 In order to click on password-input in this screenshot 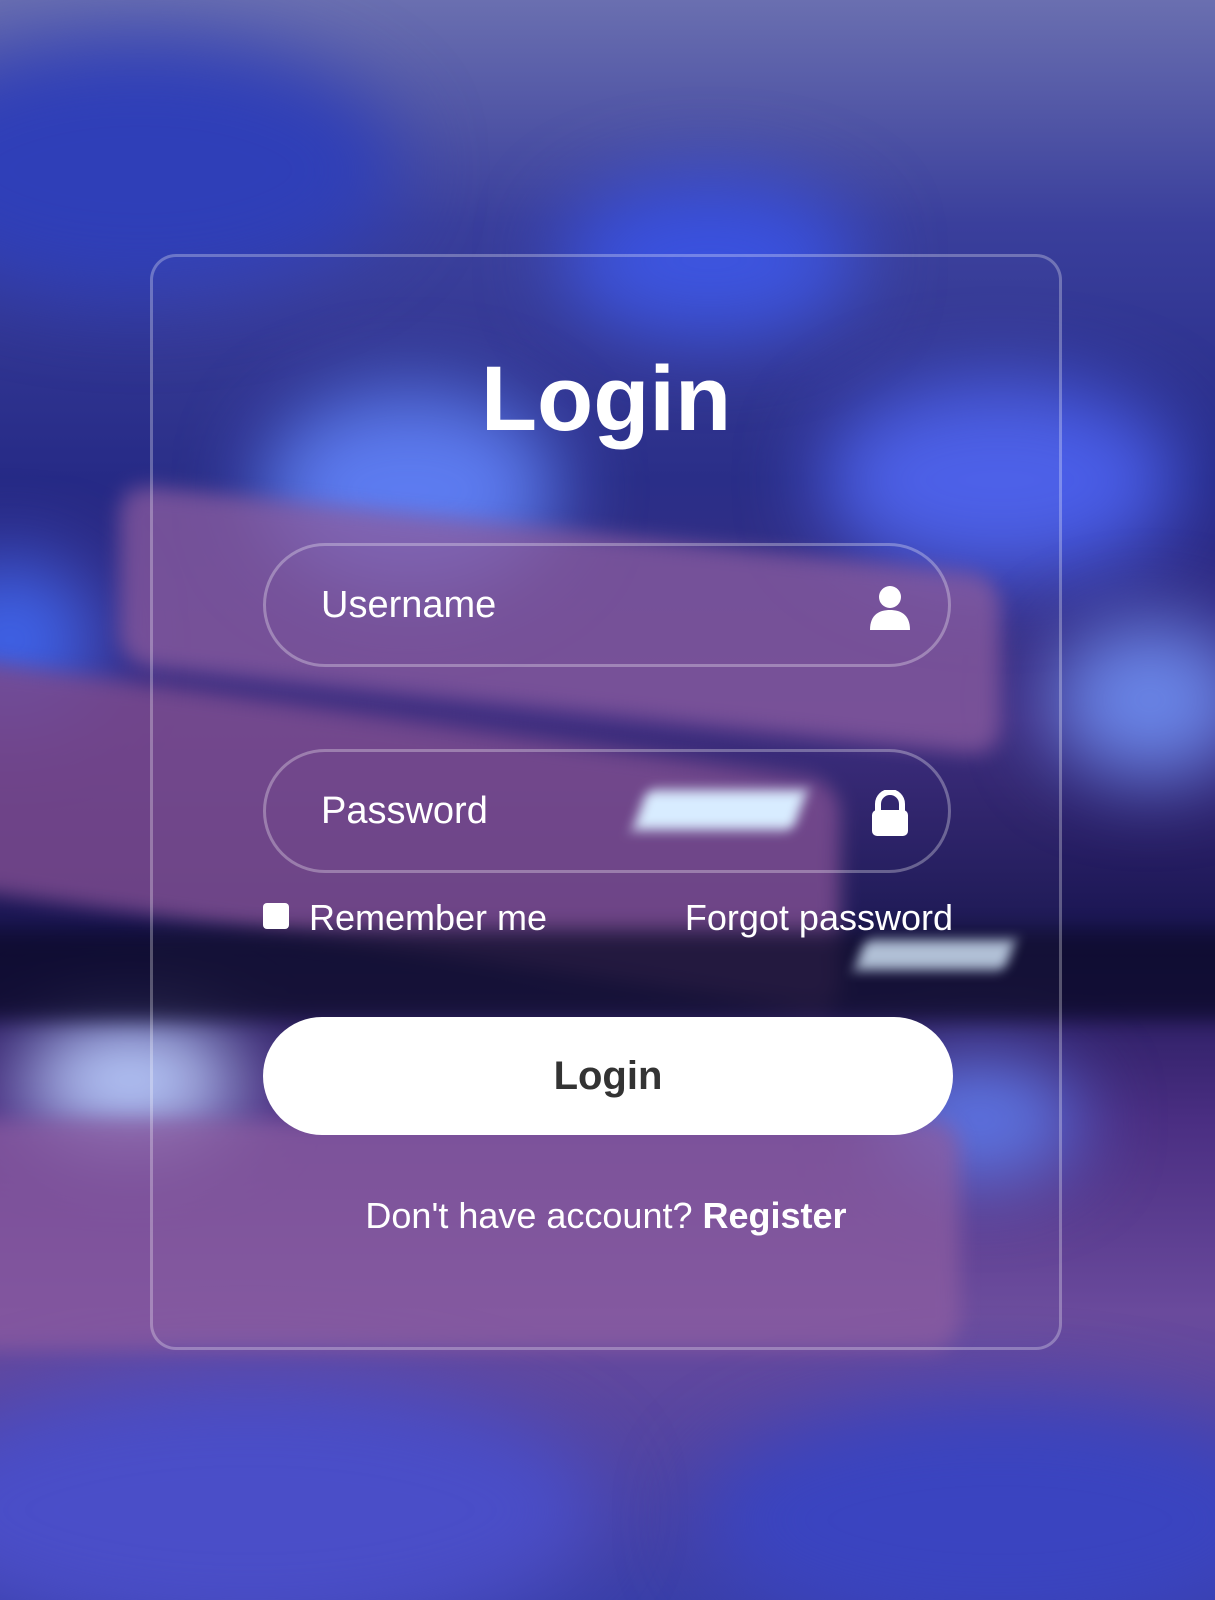, I will do `click(581, 811)`.